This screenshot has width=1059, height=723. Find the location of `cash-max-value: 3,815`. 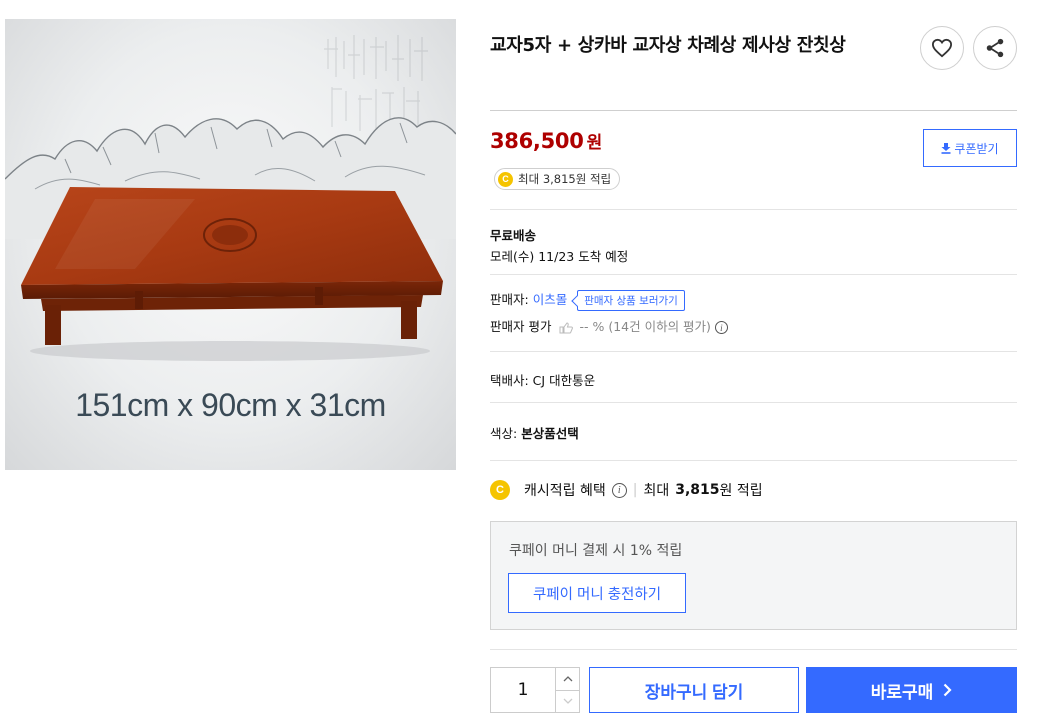

cash-max-value: 3,815 is located at coordinates (697, 490).